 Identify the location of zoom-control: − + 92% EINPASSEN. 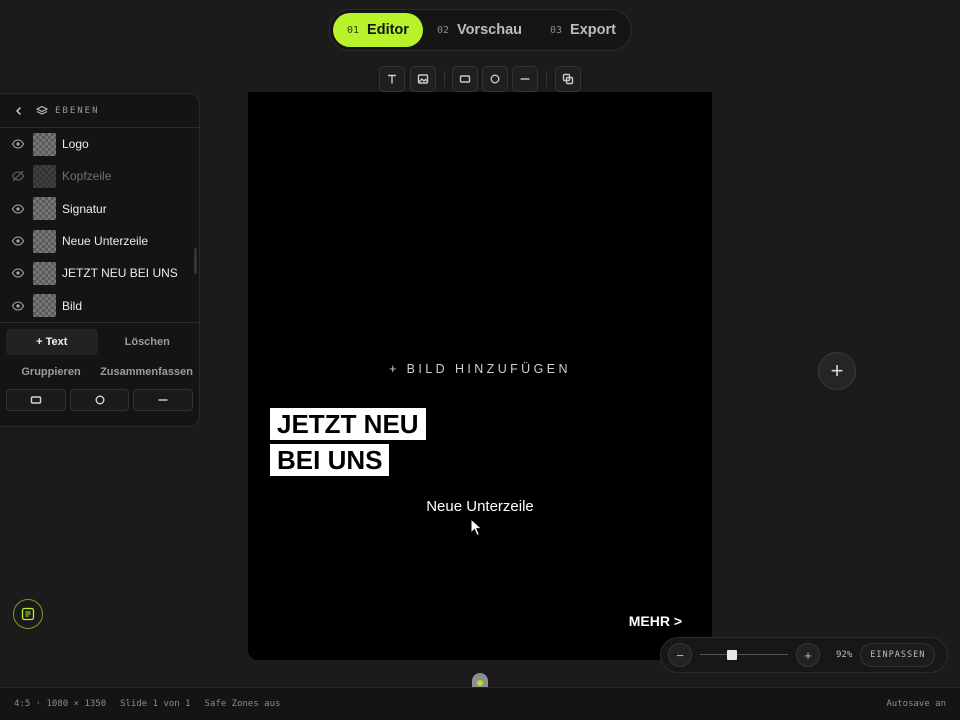
(804, 655).